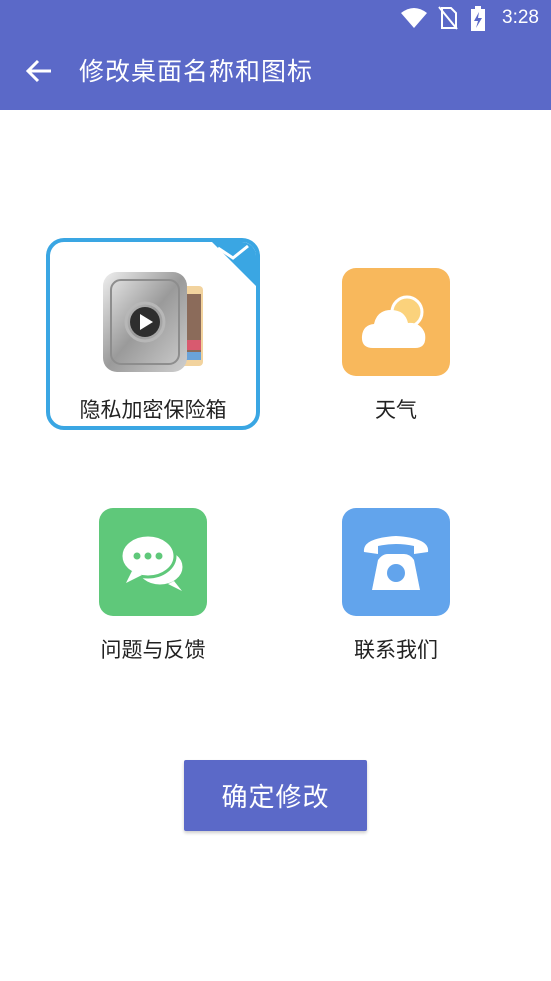 The width and height of the screenshot is (551, 981). Describe the element at coordinates (153, 562) in the screenshot. I see `chat-bubbles-icon` at that location.